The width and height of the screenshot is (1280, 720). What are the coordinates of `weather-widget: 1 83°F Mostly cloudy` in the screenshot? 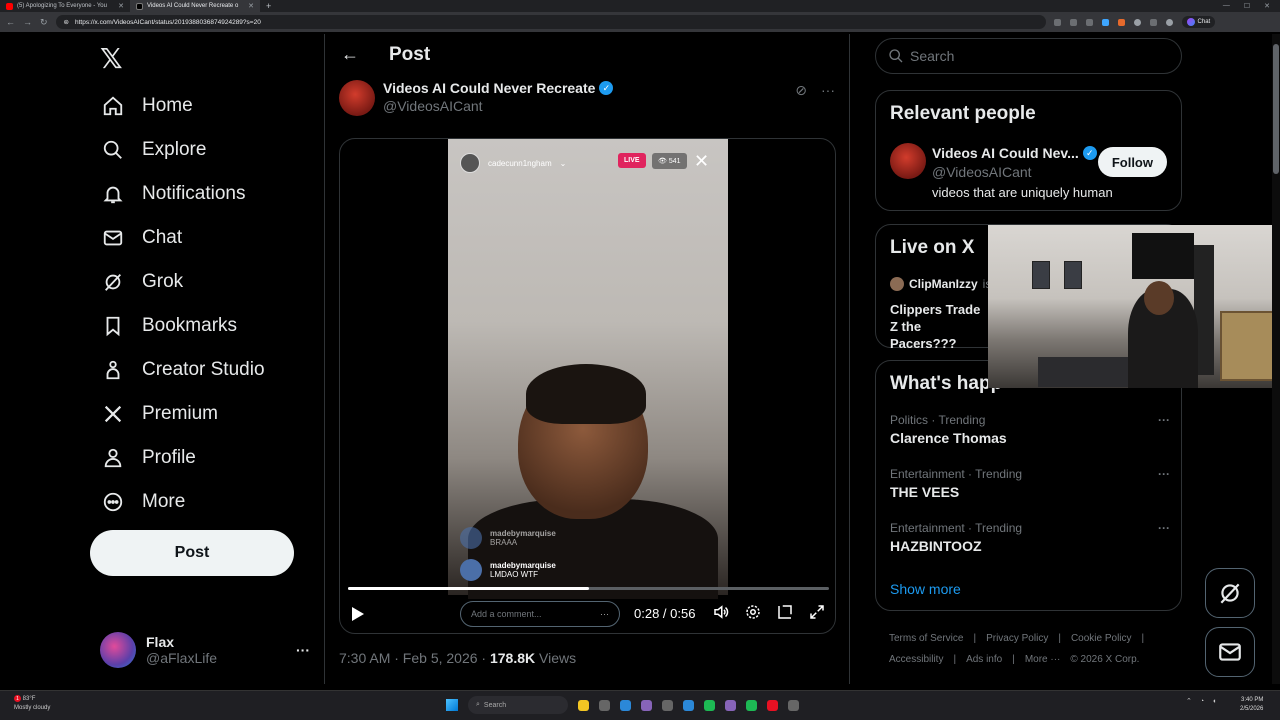 It's located at (32, 704).